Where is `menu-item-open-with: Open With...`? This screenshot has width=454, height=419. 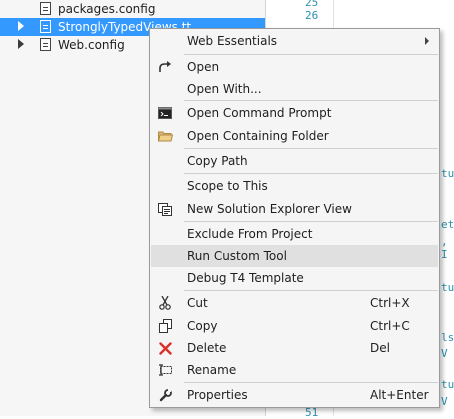 menu-item-open-with: Open With... is located at coordinates (294, 89).